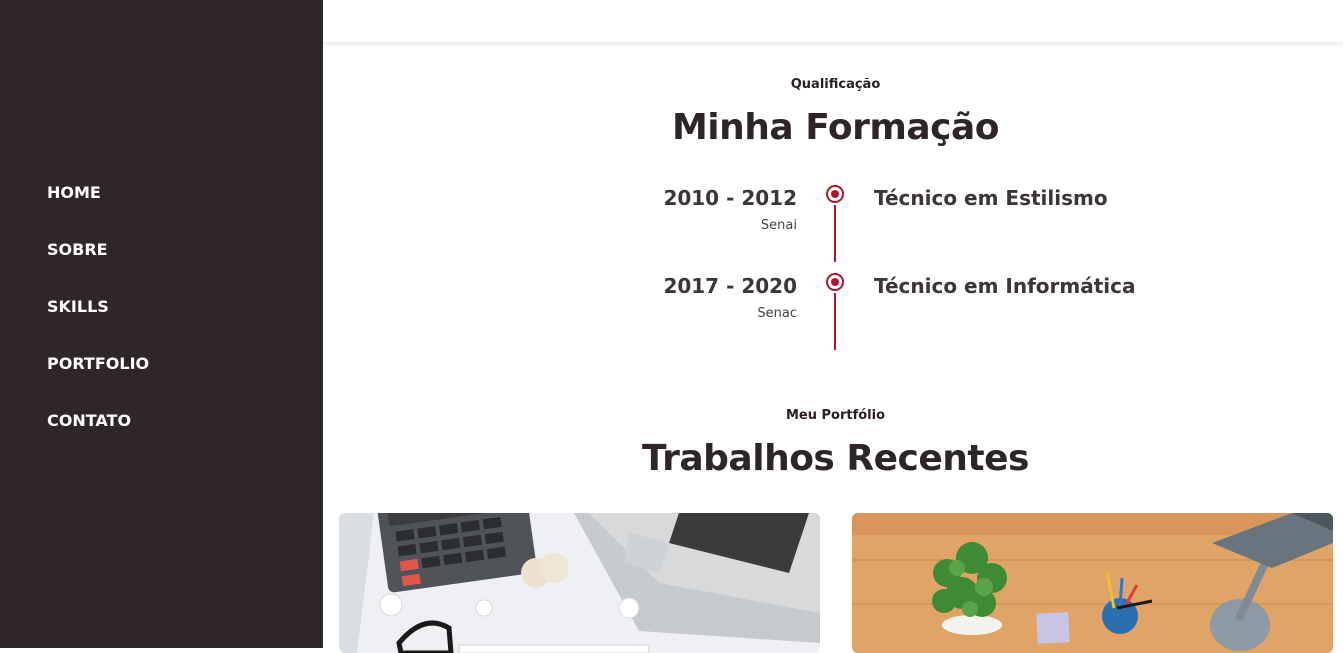 This screenshot has height=653, width=1343. Describe the element at coordinates (778, 225) in the screenshot. I see `timeline-school: Senai` at that location.